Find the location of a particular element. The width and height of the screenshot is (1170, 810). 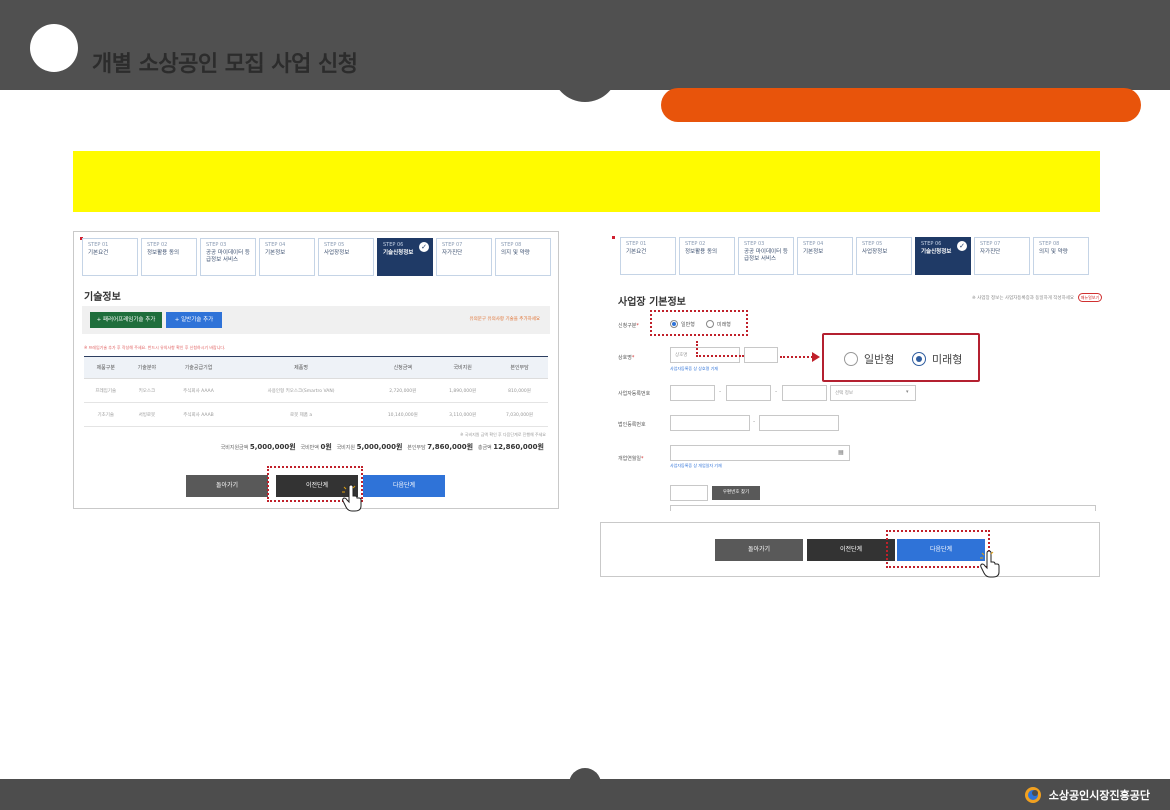

open-date-input is located at coordinates (760, 453).